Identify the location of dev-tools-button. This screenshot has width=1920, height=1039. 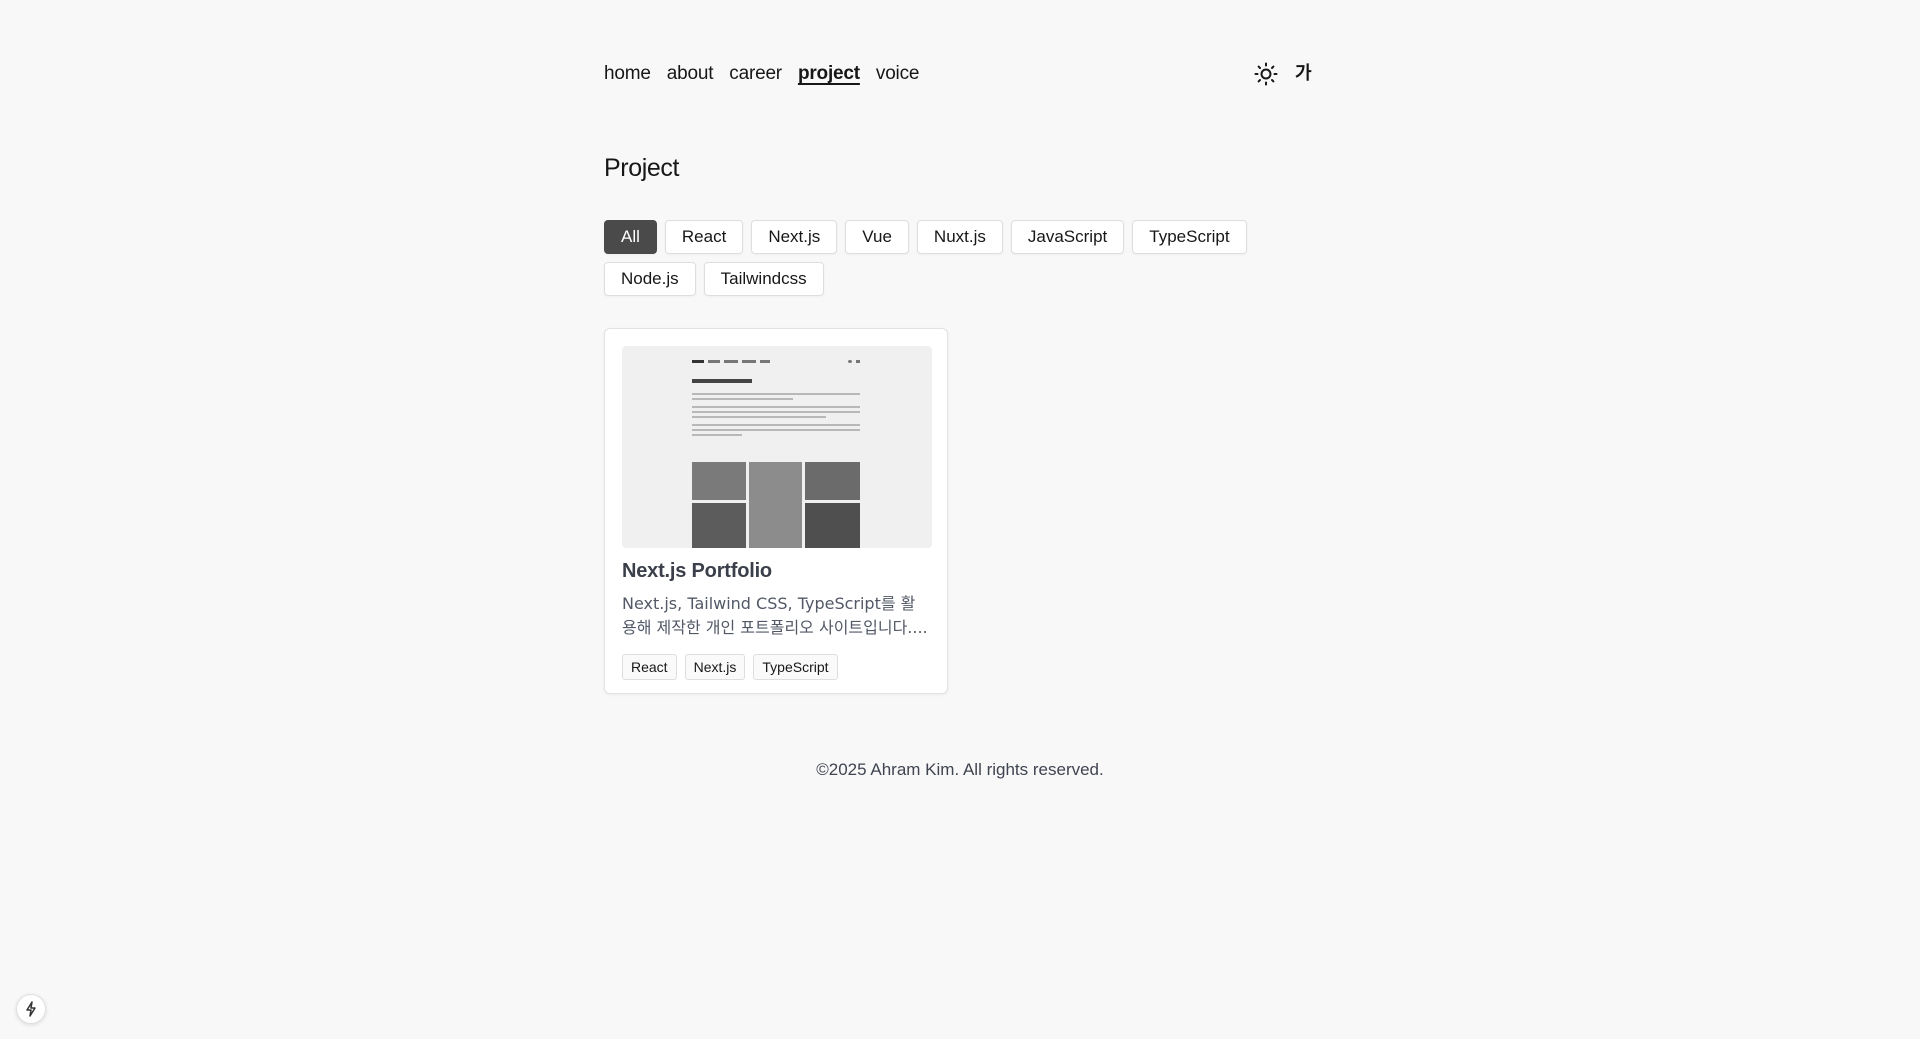
(31, 1009).